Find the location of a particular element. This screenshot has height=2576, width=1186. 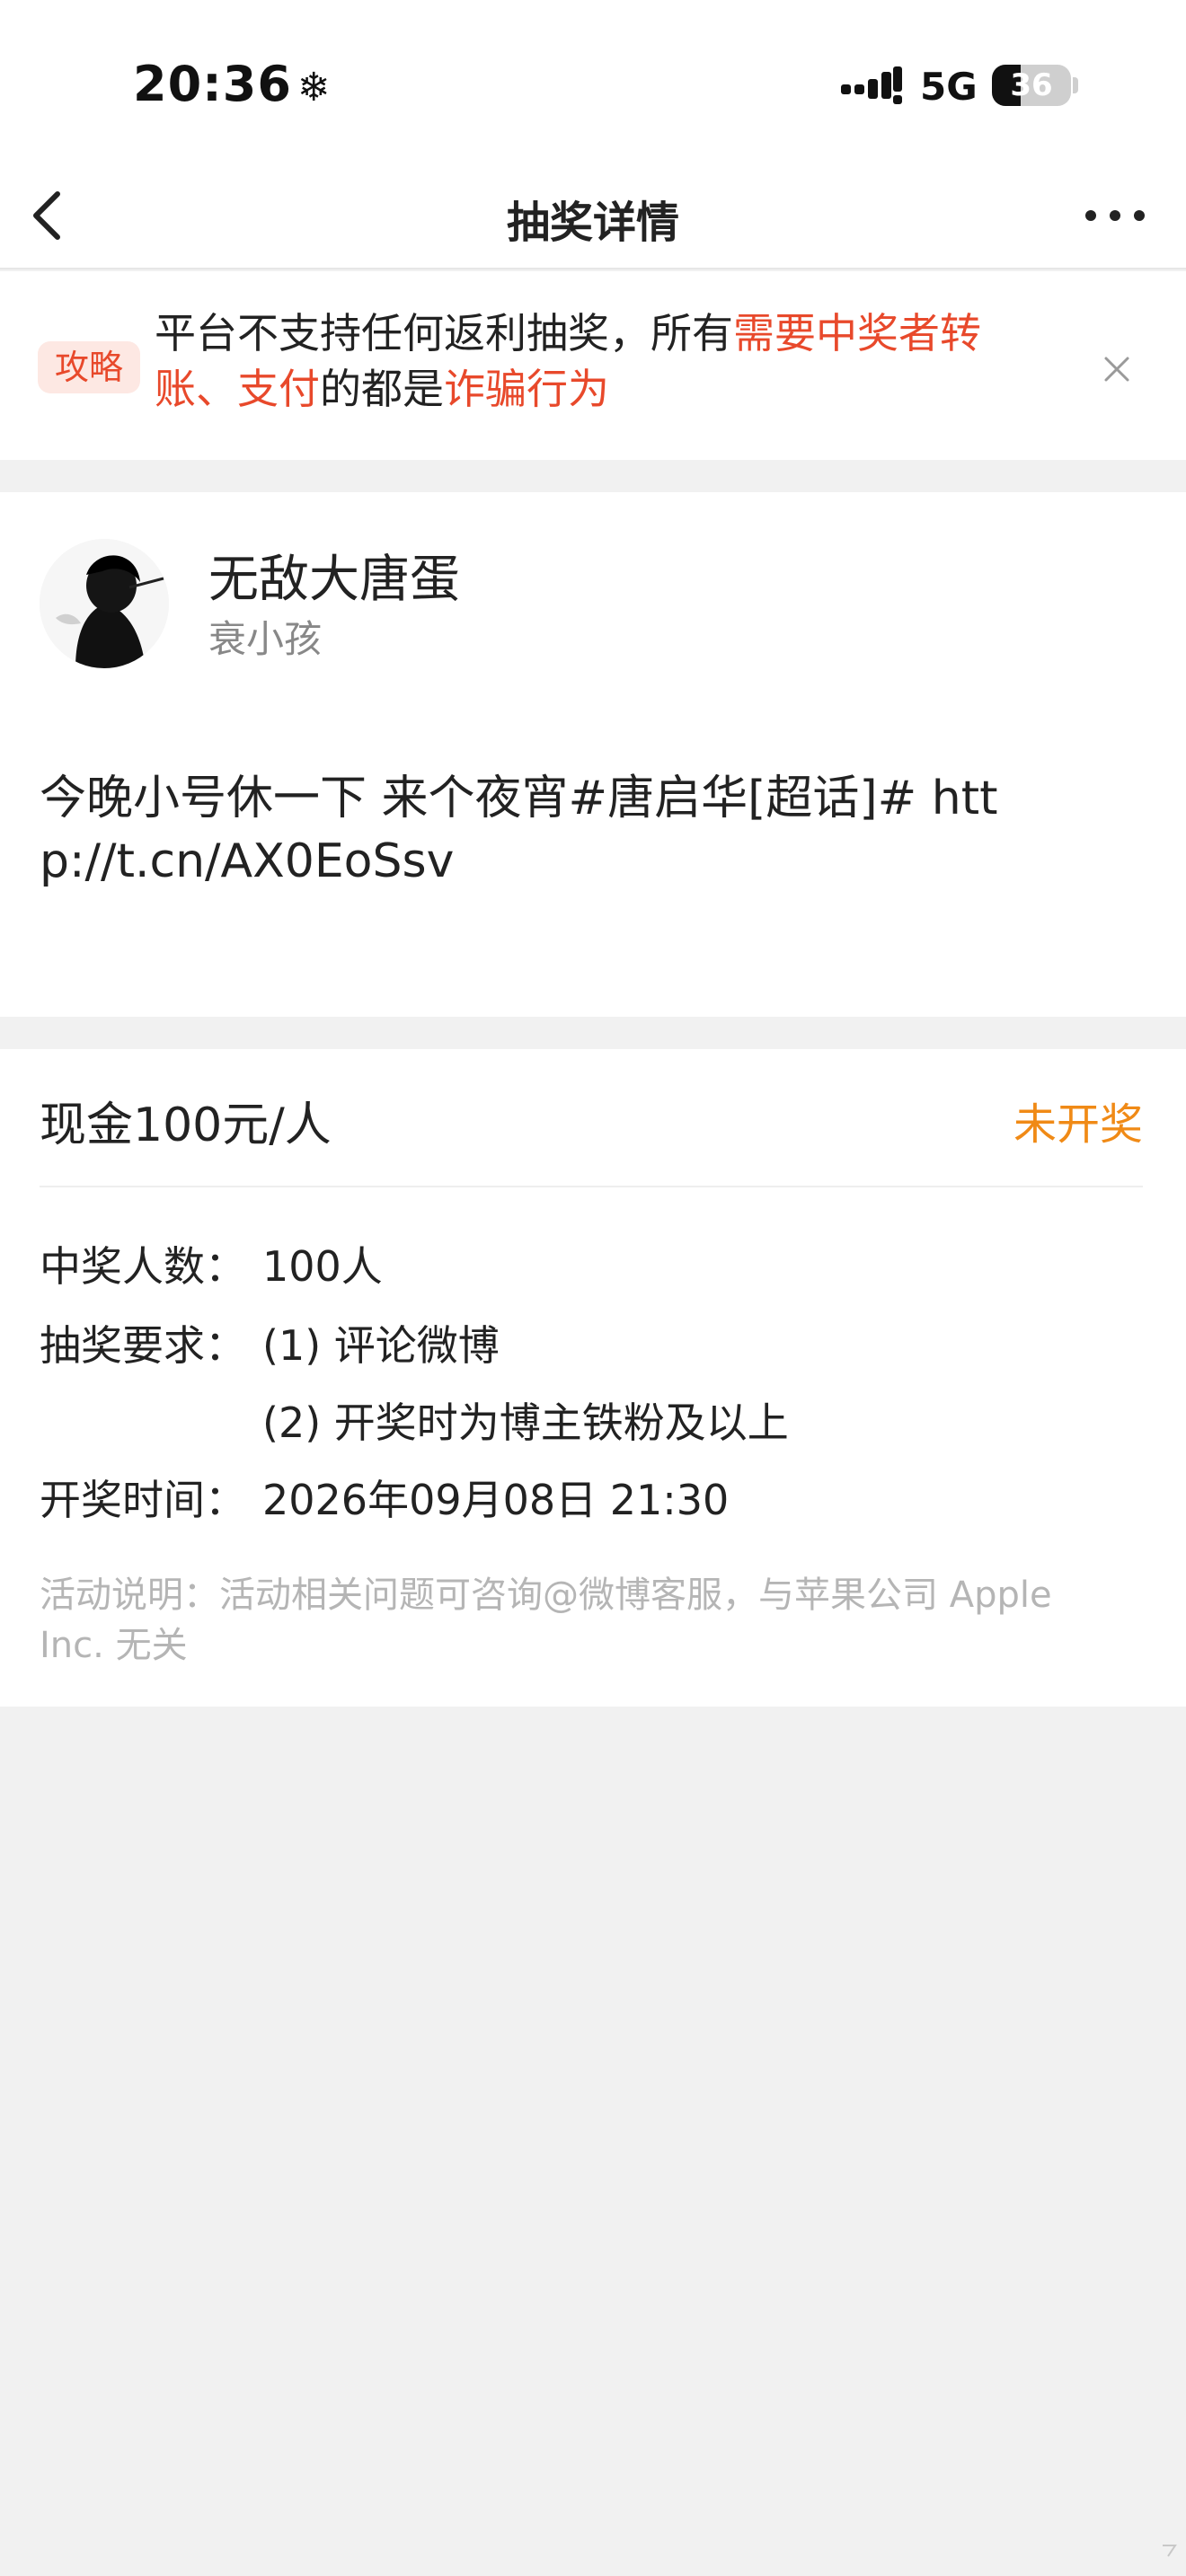

activity-notice: 活动说明：活动相关问题可咨询@微博客服，与苹果公司 Apple Inc. 无关 is located at coordinates (546, 1620).